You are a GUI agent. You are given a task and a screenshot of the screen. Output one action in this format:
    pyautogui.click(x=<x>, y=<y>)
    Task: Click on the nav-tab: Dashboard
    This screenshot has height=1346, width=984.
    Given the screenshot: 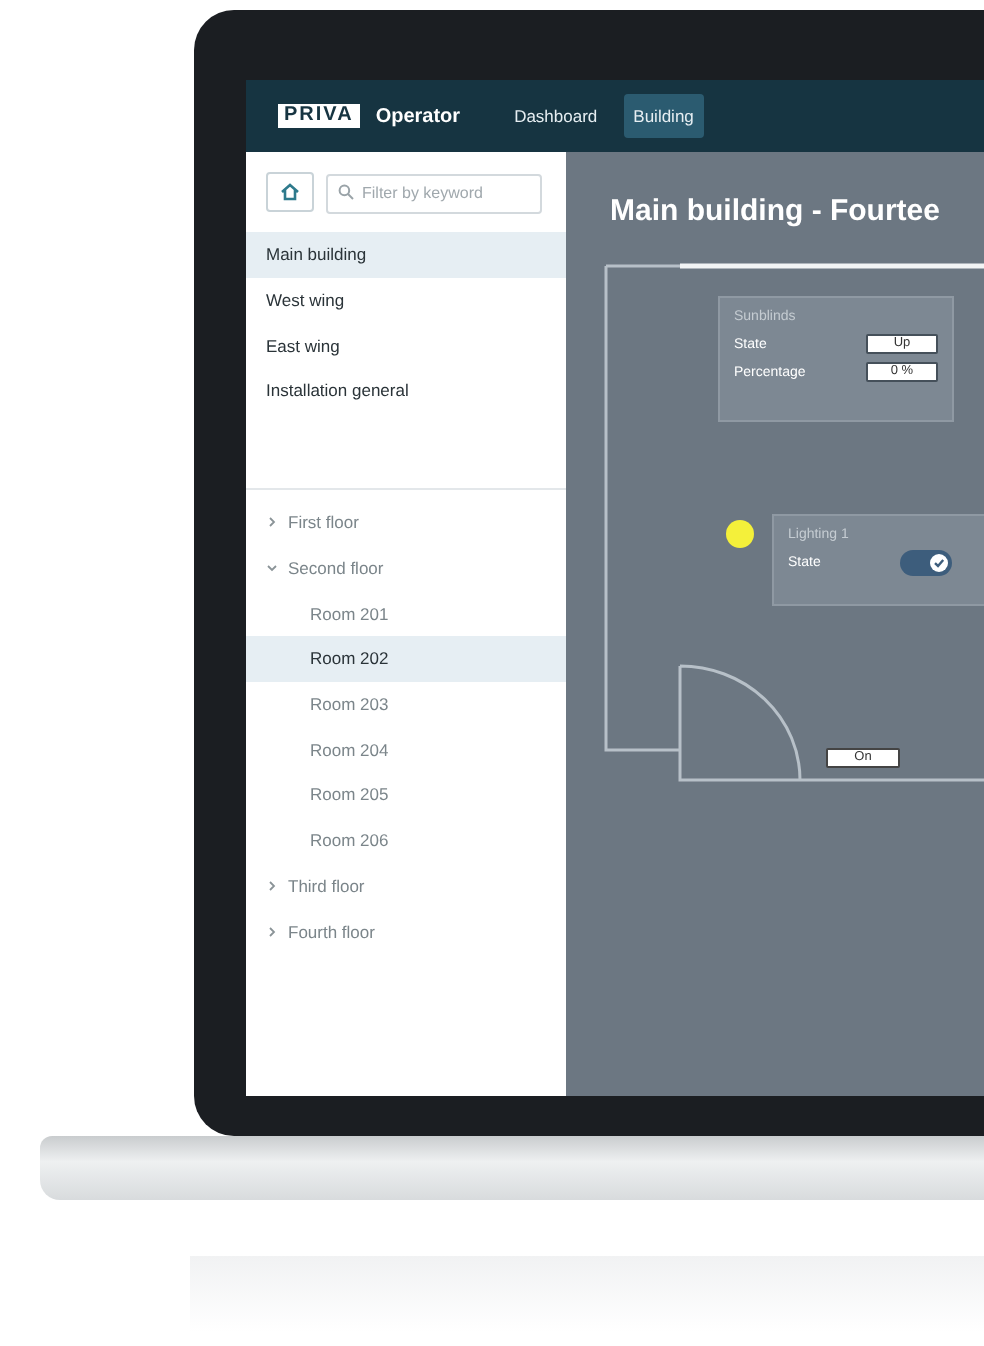 What is the action you would take?
    pyautogui.click(x=556, y=116)
    